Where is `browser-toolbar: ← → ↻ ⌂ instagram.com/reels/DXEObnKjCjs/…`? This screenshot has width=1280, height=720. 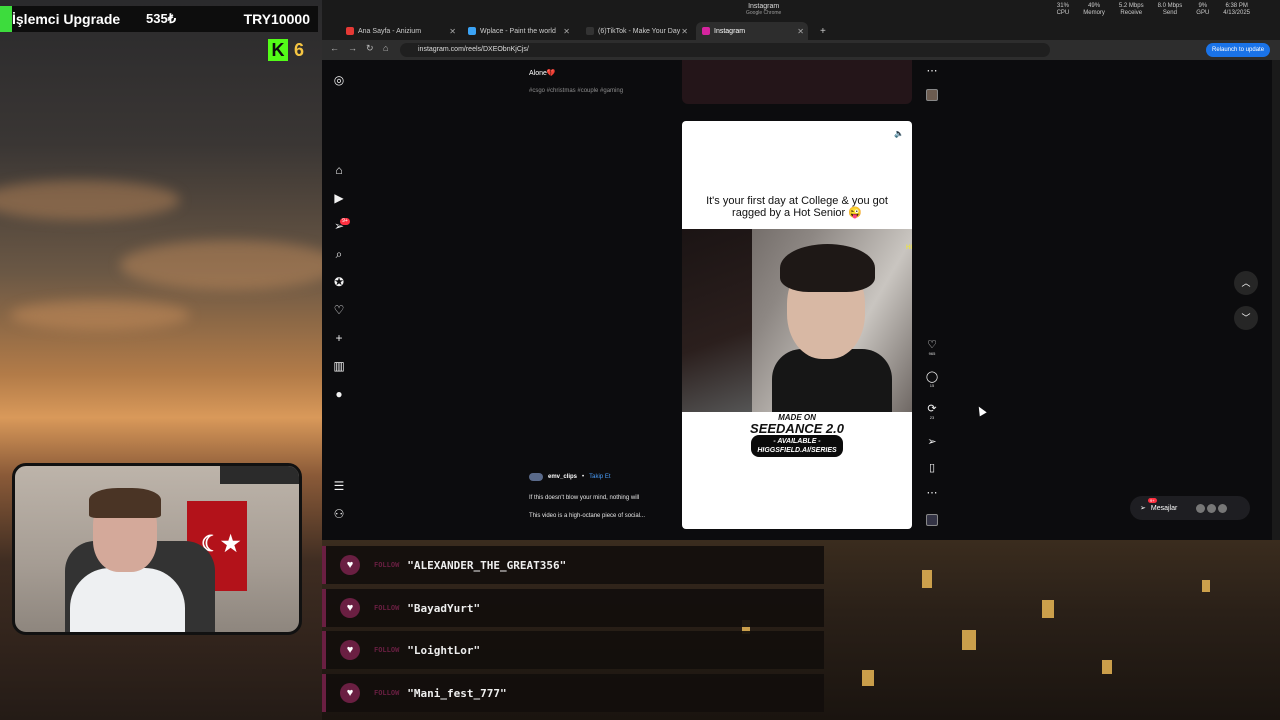
browser-toolbar: ← → ↻ ⌂ instagram.com/reels/DXEObnKjCjs/… is located at coordinates (801, 50).